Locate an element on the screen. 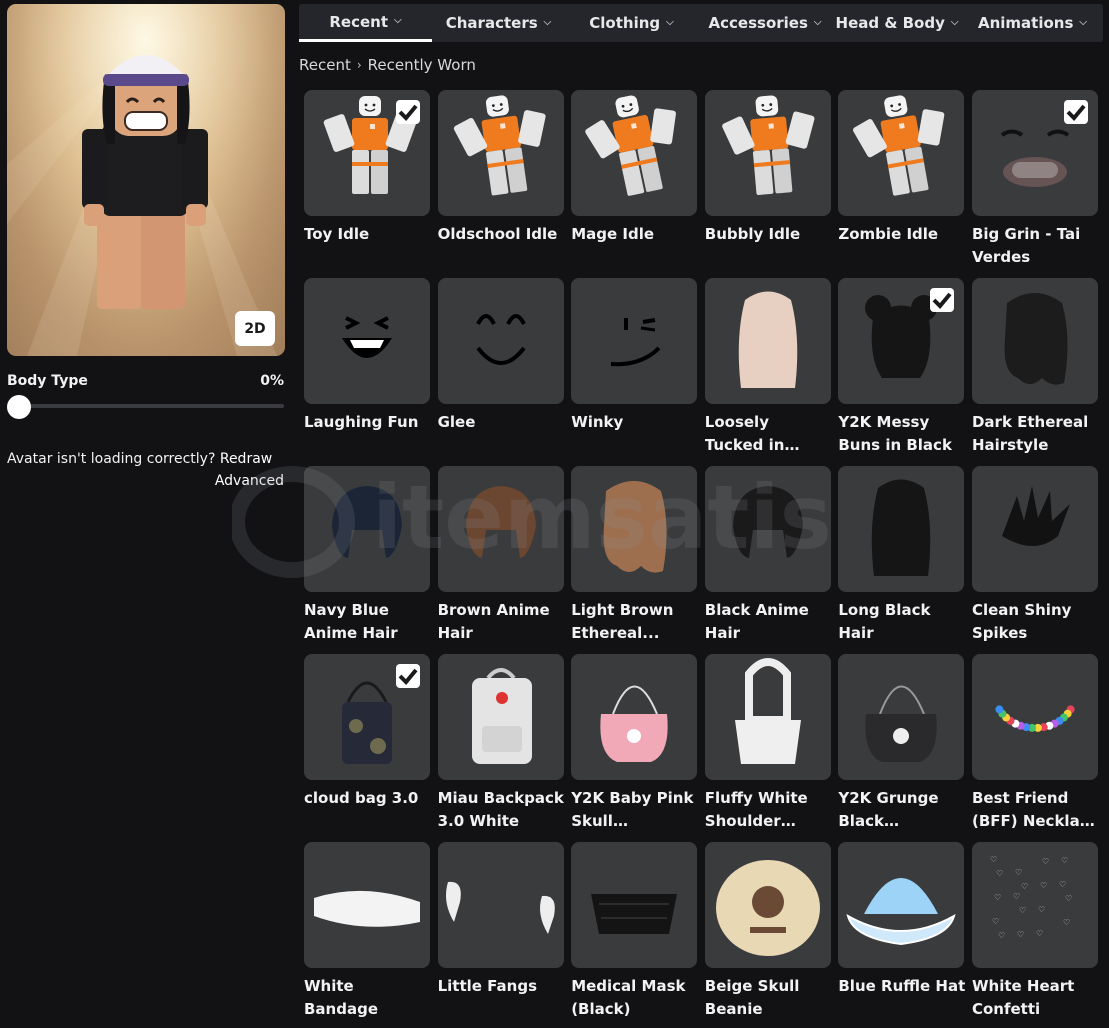  item-card-mage-idle: Mage Idle is located at coordinates (634, 166).